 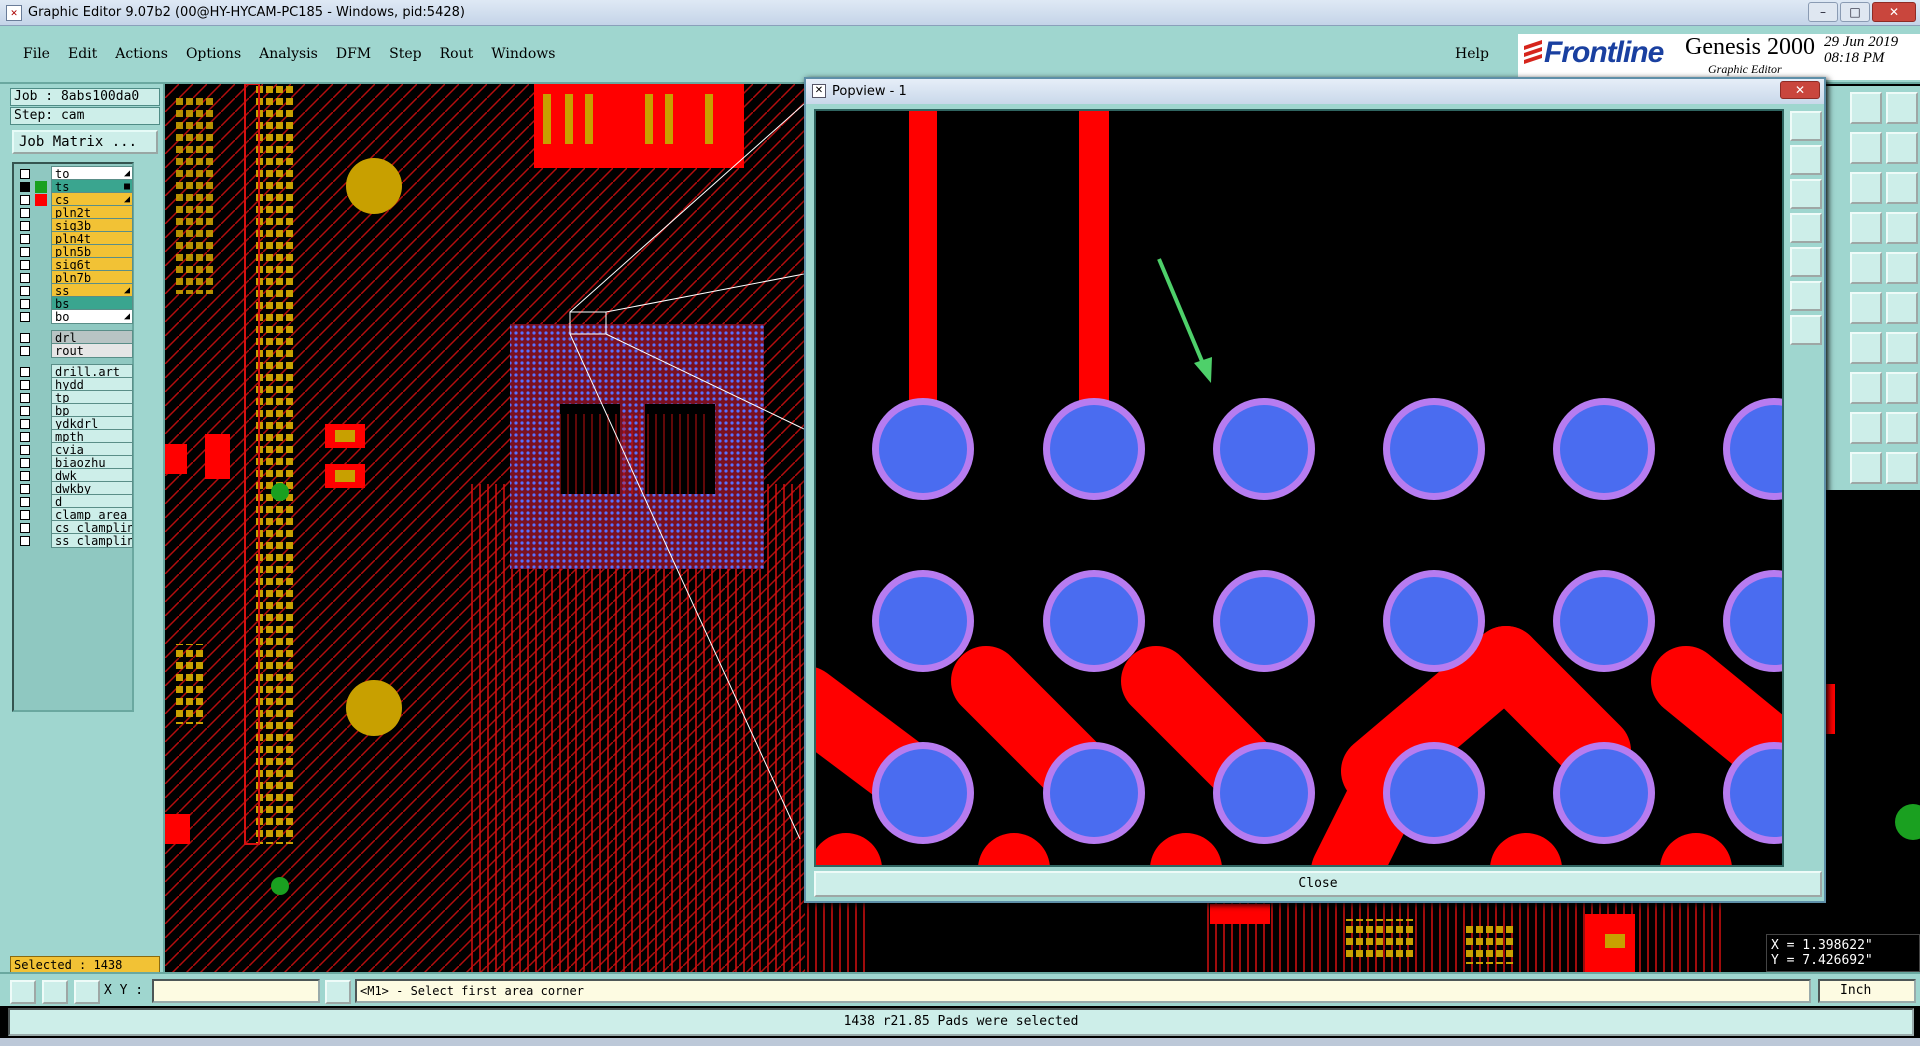 I want to click on measure-icon, so click(x=55, y=992).